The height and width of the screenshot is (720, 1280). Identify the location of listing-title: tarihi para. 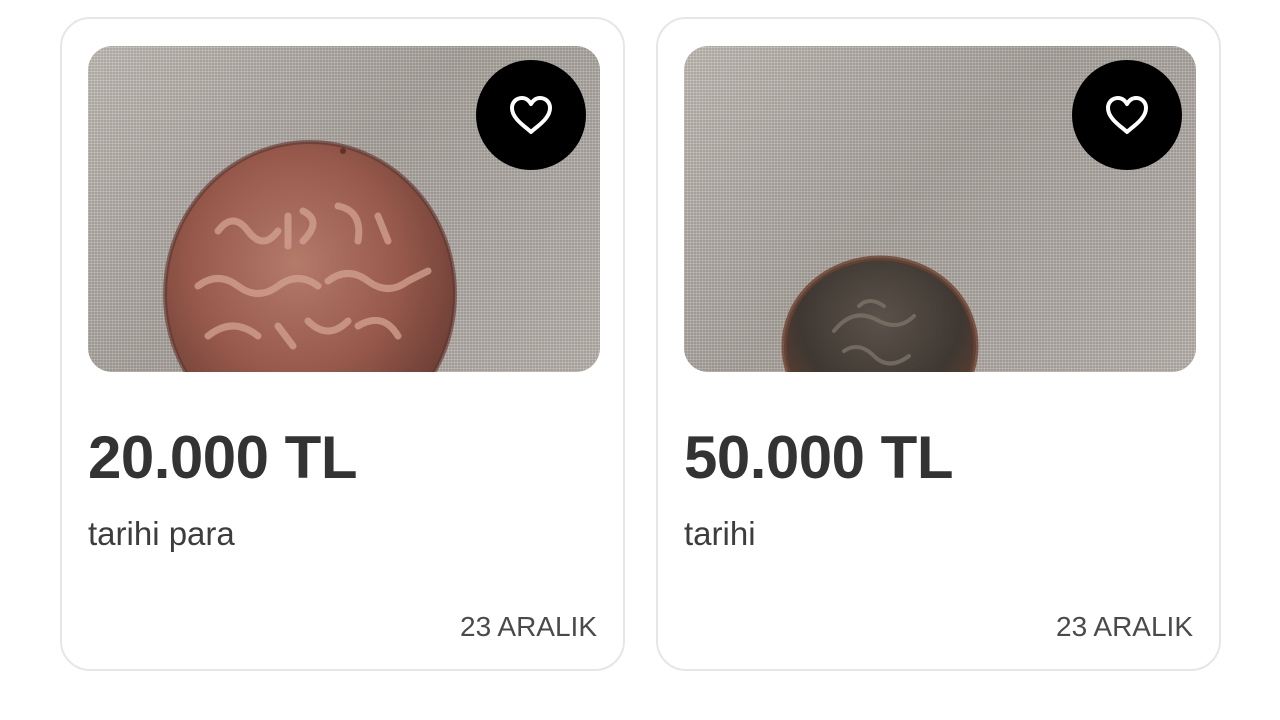
(161, 533).